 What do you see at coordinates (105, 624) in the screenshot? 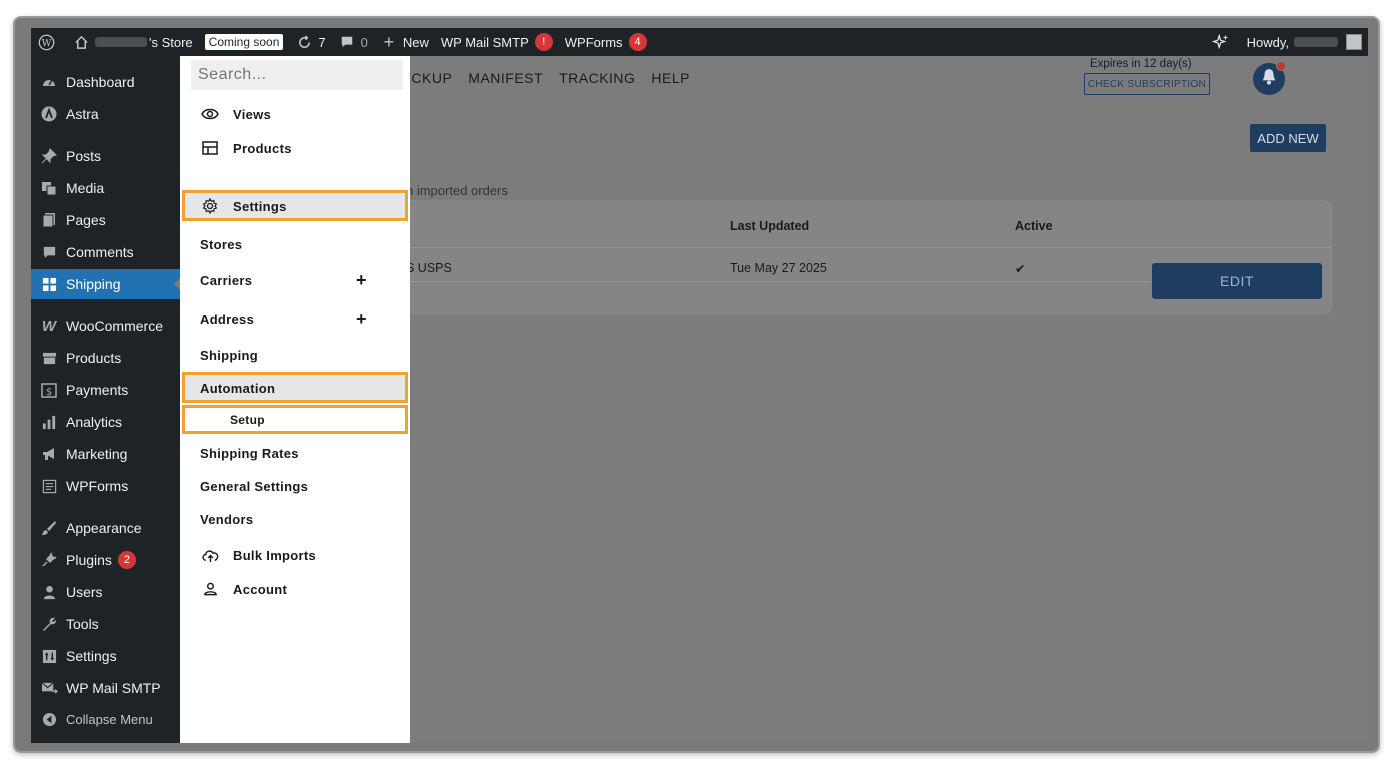
I see `sidebar-item-tools: Tools` at bounding box center [105, 624].